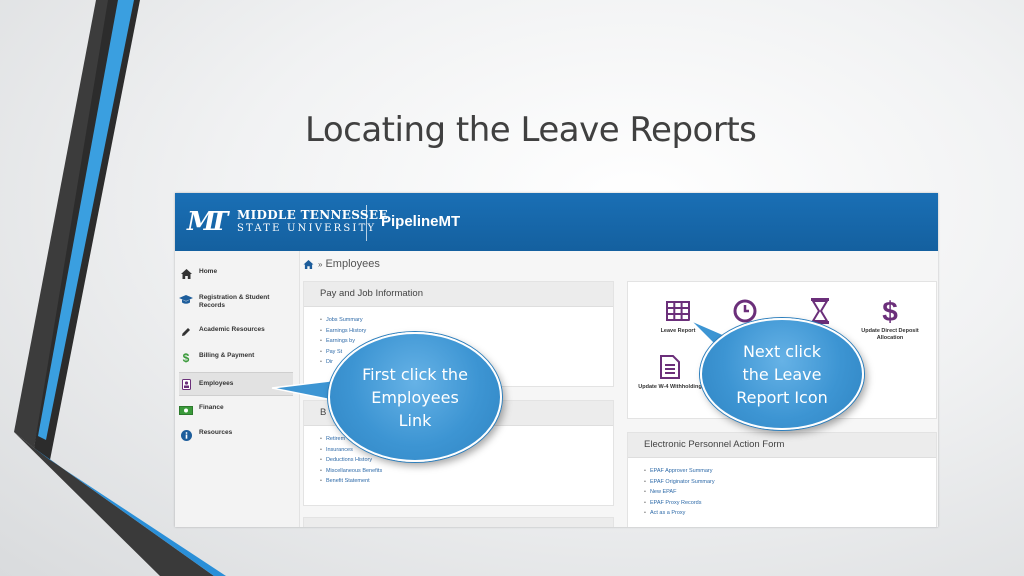  I want to click on list-item: EPAF Originator Summary, so click(790, 482).